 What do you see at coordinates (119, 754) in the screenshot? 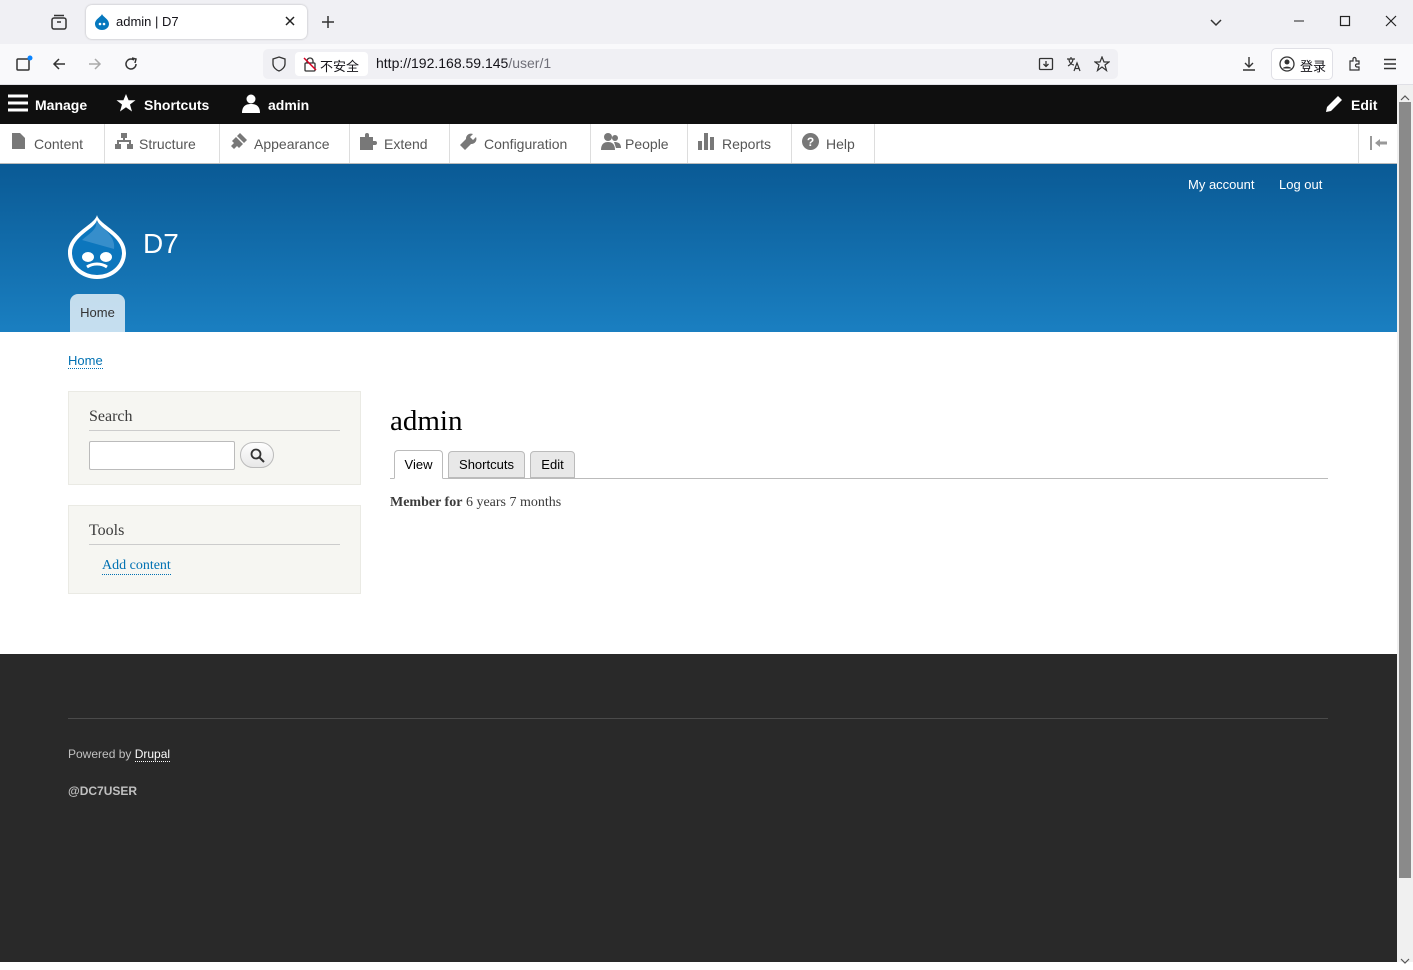
I see `powered-by: Powered by Drupal` at bounding box center [119, 754].